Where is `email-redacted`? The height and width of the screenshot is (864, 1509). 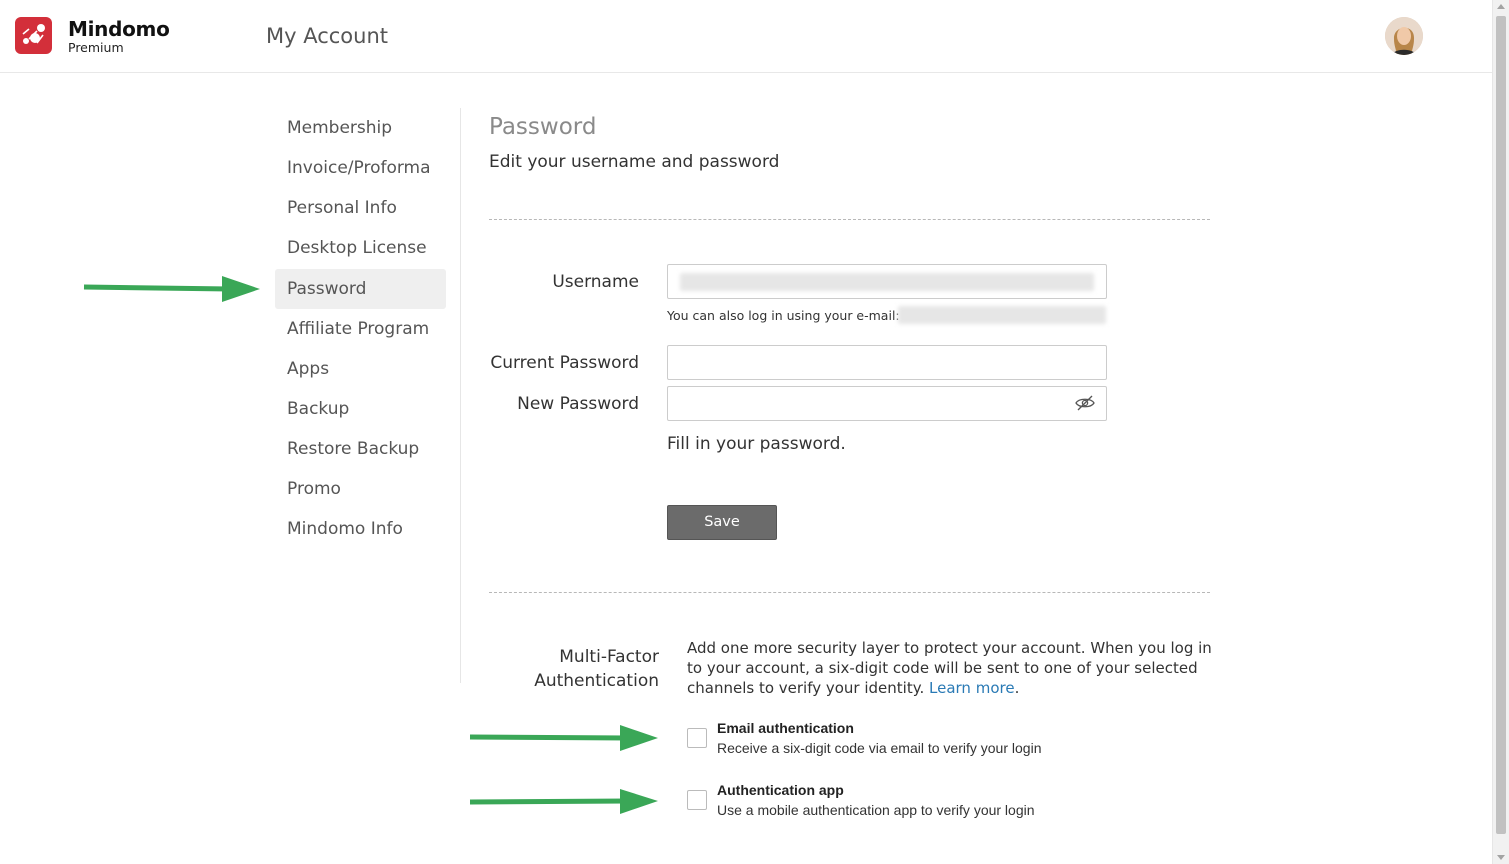 email-redacted is located at coordinates (1002, 315).